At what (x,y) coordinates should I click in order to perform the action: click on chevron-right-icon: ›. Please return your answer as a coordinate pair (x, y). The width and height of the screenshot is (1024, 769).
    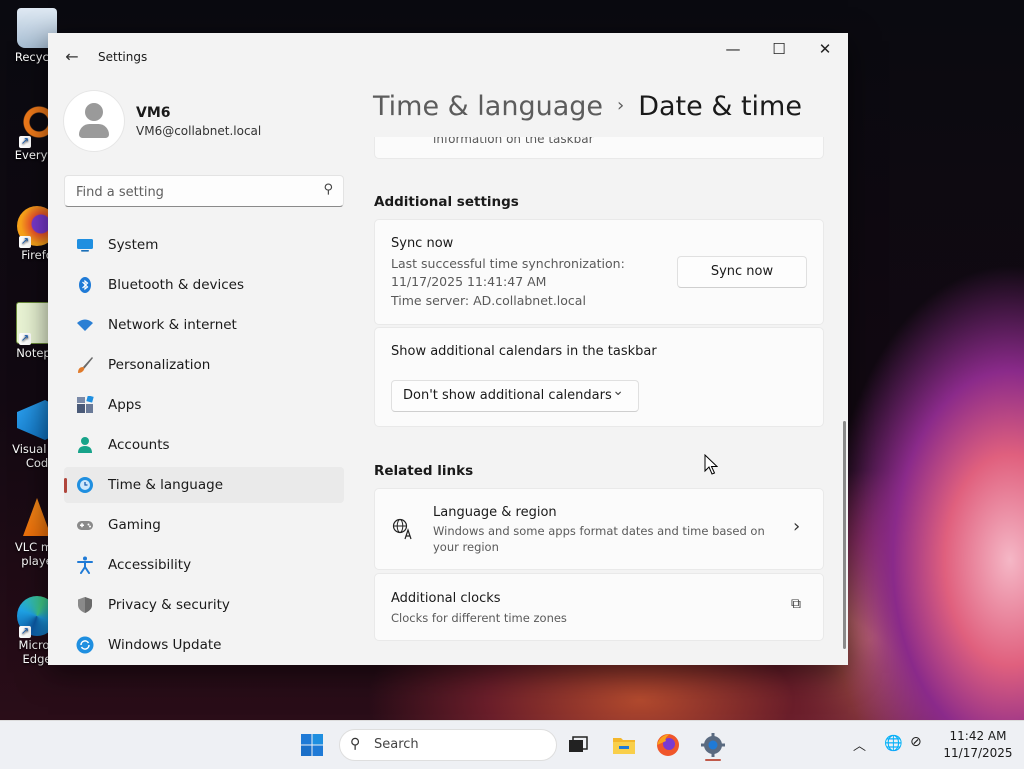
    Looking at the image, I should click on (797, 526).